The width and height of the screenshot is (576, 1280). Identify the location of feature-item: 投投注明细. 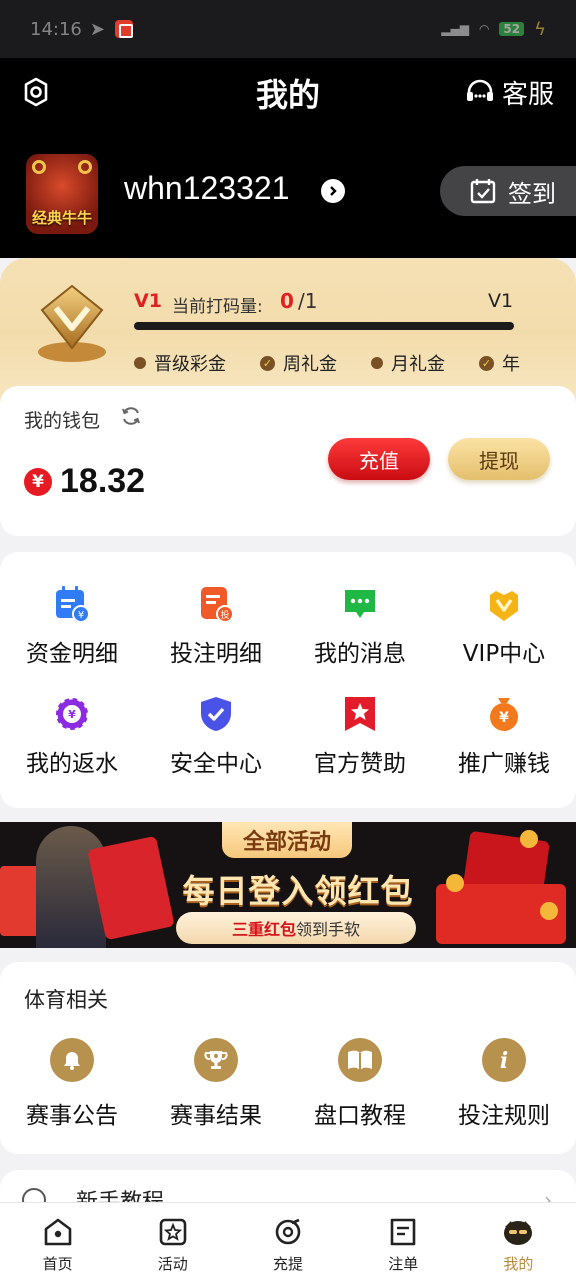
(216, 626).